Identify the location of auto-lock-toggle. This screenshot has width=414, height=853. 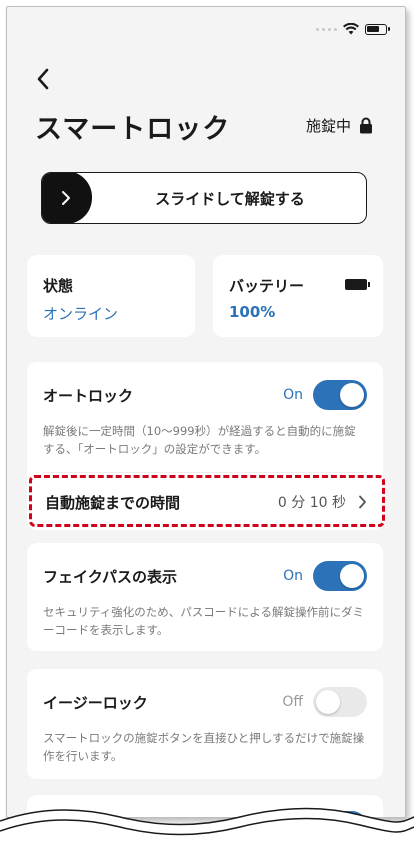
(340, 395).